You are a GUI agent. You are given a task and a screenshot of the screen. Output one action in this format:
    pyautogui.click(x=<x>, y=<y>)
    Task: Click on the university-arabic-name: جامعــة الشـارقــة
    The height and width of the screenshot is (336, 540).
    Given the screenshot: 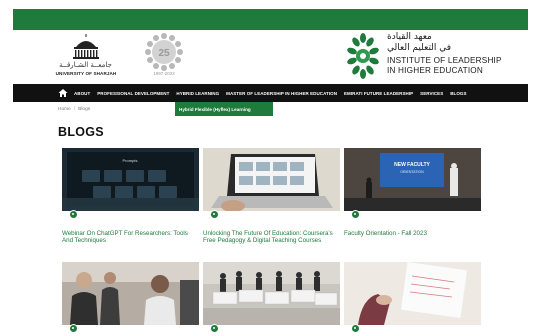 What is the action you would take?
    pyautogui.click(x=85, y=65)
    